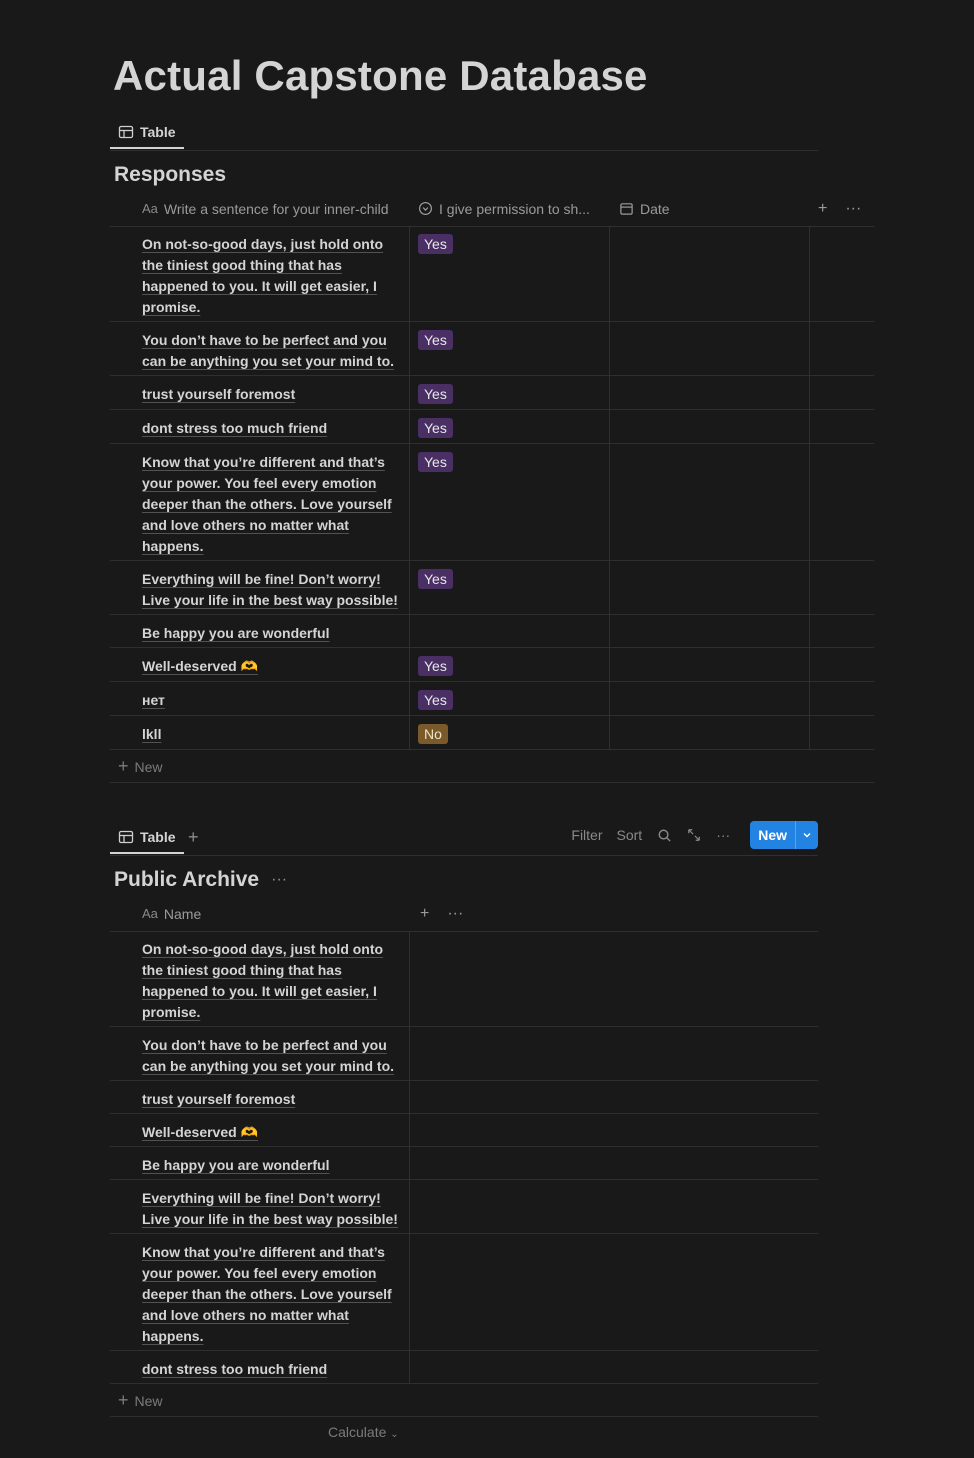 This screenshot has height=1458, width=974. Describe the element at coordinates (265, 208) in the screenshot. I see `column-header-inner-child: Aa Write a sentence for your inner-child` at that location.